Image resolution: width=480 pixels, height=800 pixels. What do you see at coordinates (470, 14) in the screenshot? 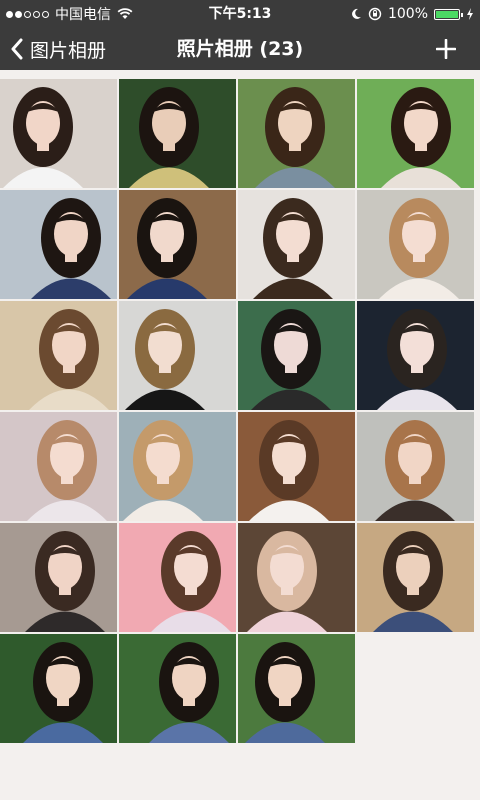
I see `charging-icon` at bounding box center [470, 14].